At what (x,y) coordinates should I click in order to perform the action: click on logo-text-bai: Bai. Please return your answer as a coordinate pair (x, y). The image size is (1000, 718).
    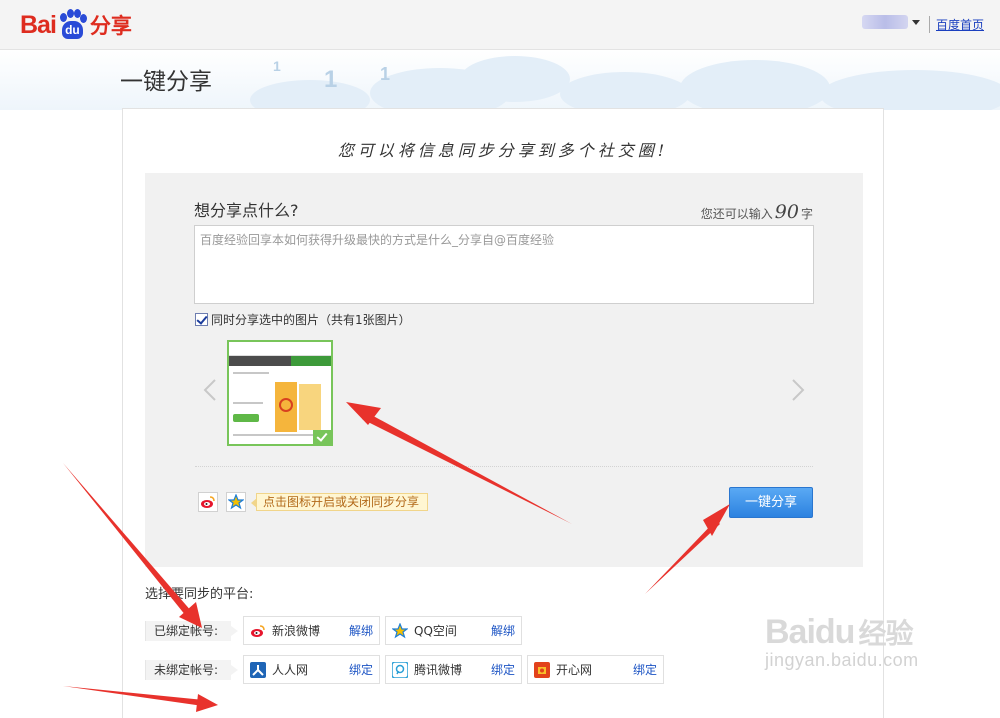
    Looking at the image, I should click on (38, 24).